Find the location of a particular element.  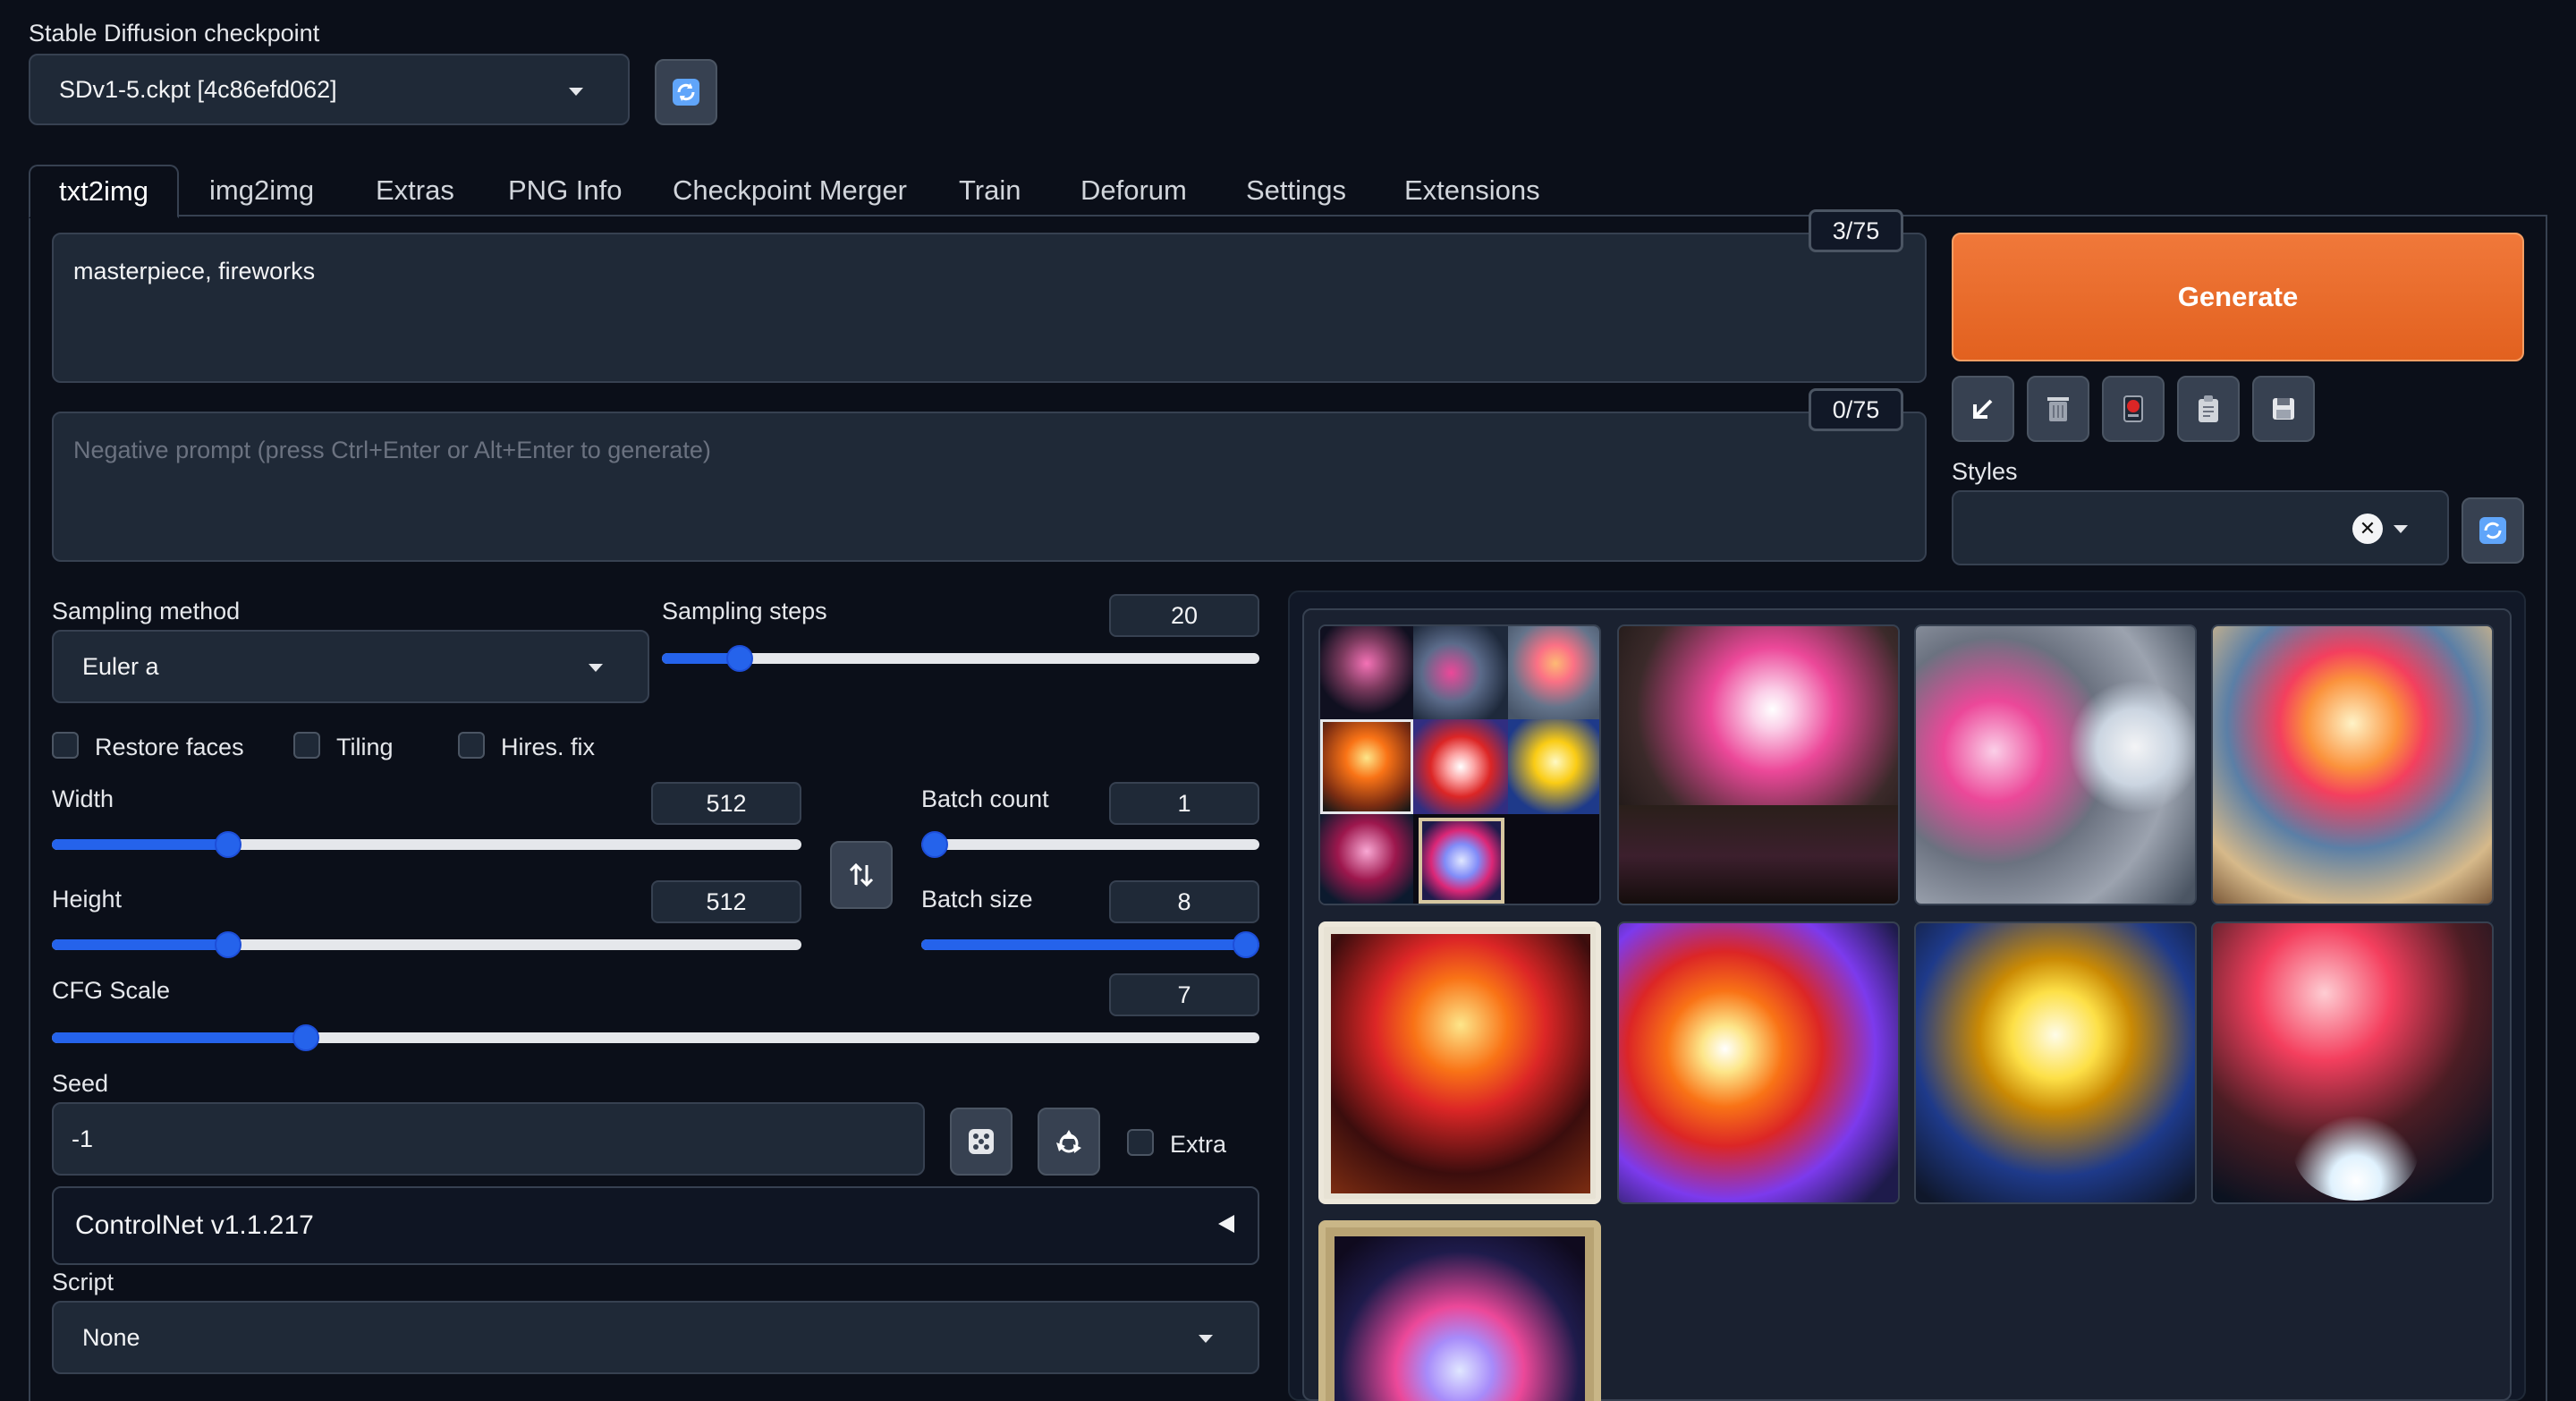

read-params-button is located at coordinates (1983, 409).